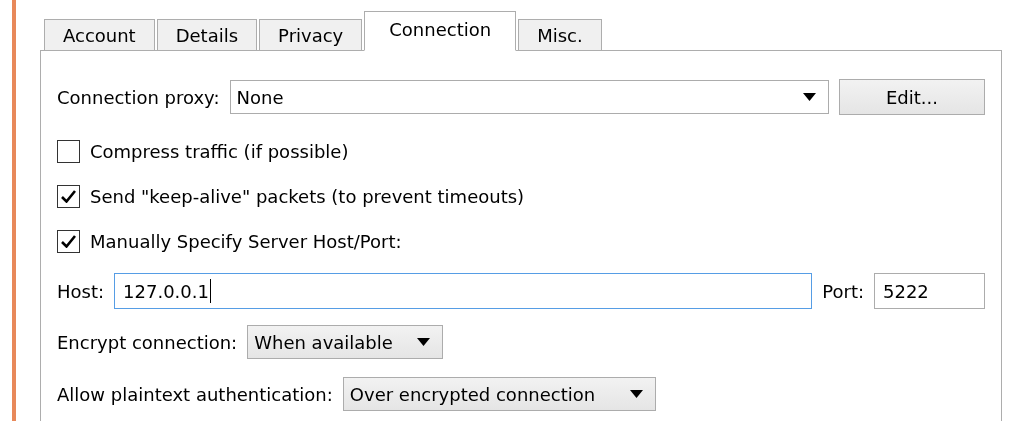  I want to click on tab: Connection, so click(440, 31).